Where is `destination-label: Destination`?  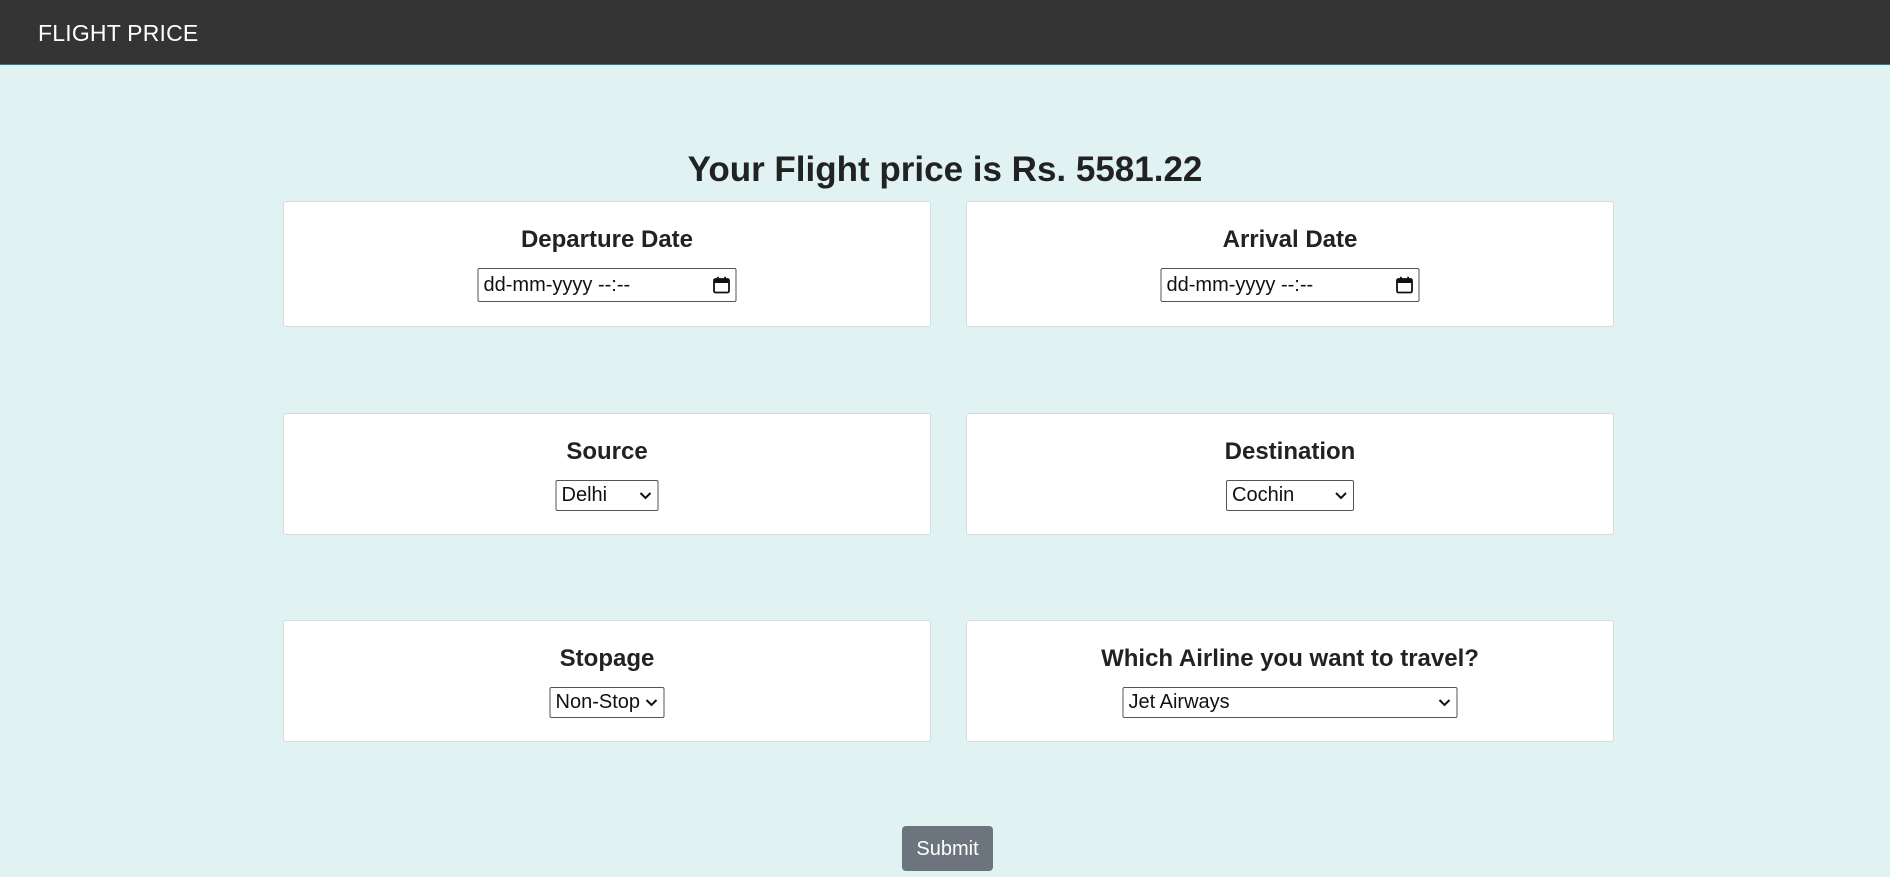 destination-label: Destination is located at coordinates (1290, 451).